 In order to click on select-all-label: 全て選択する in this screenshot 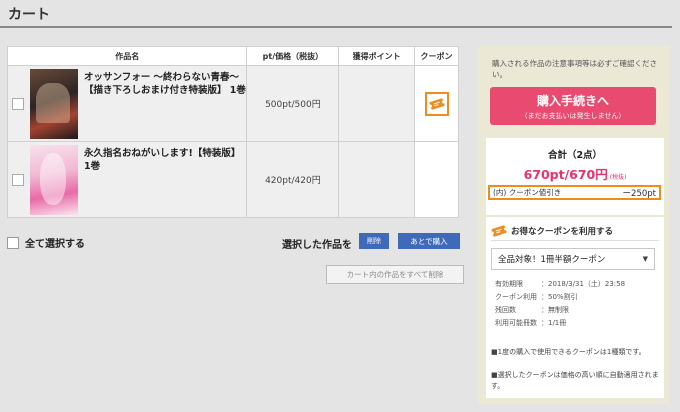, I will do `click(55, 244)`.